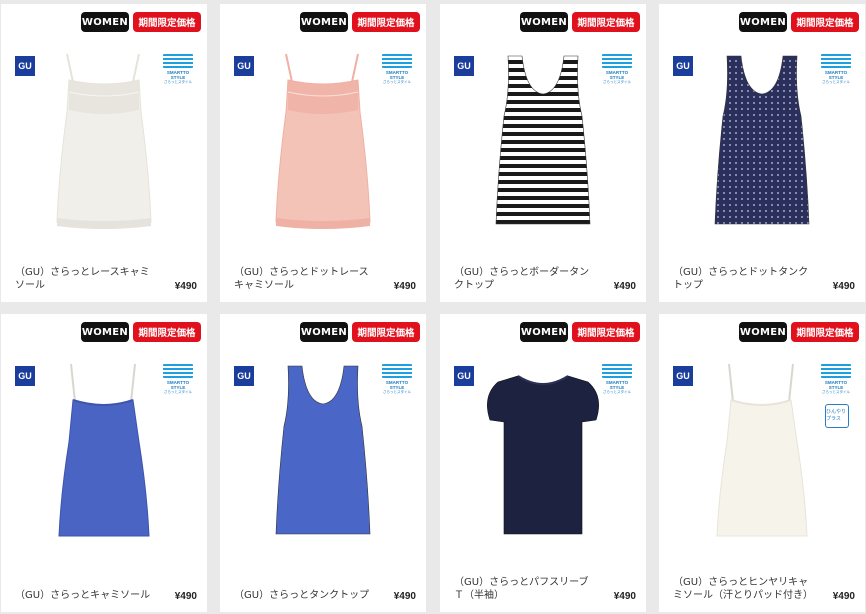 Image resolution: width=866 pixels, height=614 pixels. I want to click on product-name: （GU）さらっとパフスリーブＴ（半袖）, so click(522, 589).